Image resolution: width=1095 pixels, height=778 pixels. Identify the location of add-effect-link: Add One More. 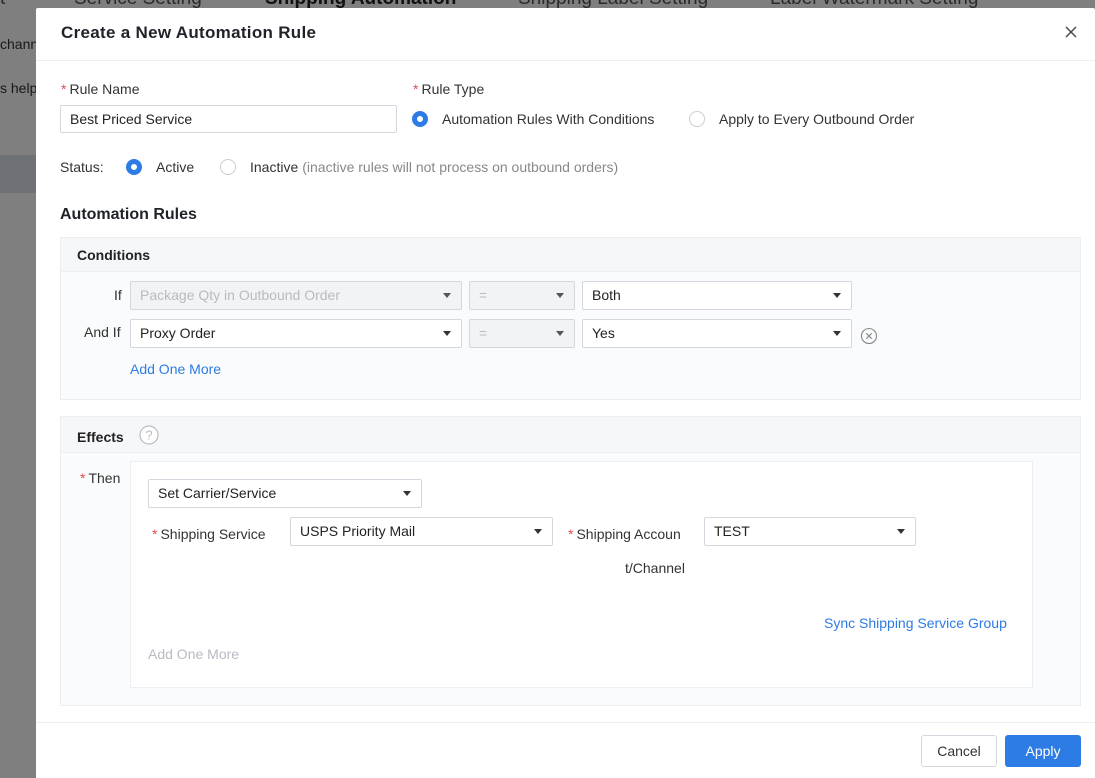
(194, 654).